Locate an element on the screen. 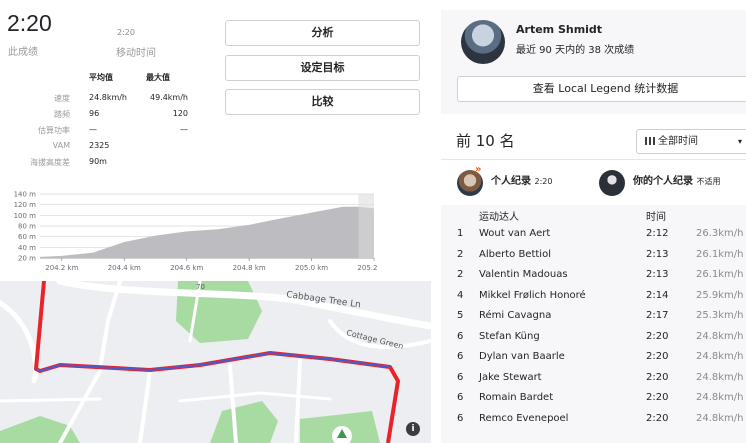 The height and width of the screenshot is (443, 746). elevation-highlight is located at coordinates (366, 226).